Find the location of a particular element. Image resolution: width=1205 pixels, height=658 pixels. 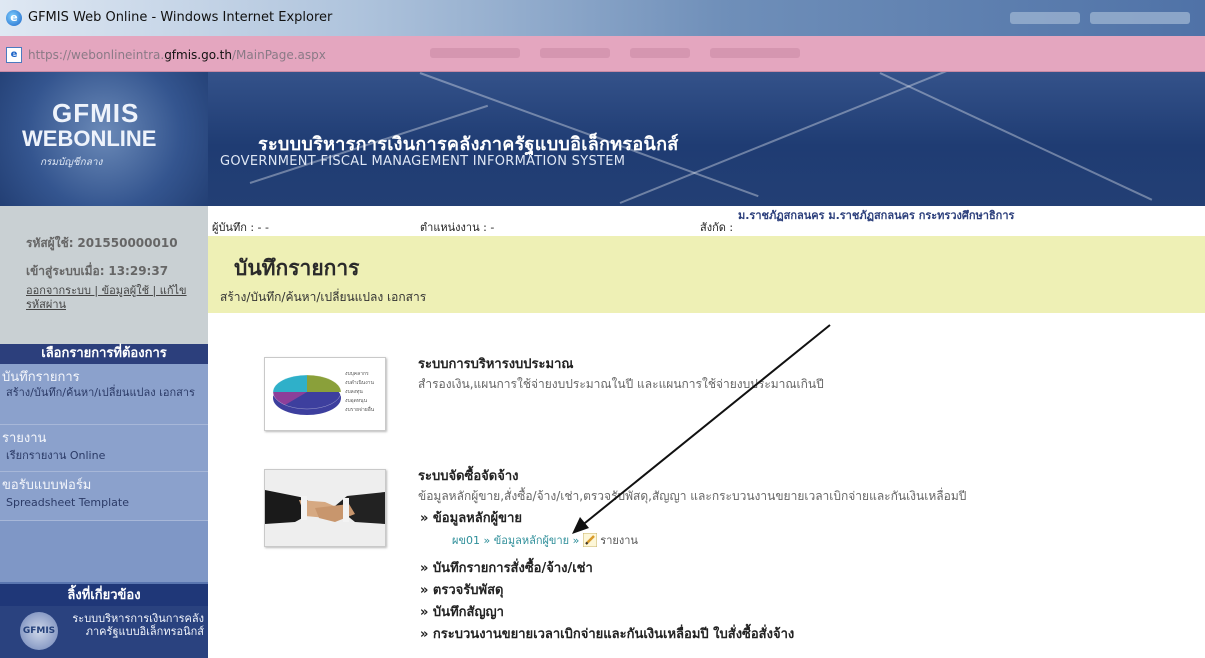

sidebar-item-label: บันทึกรายการ is located at coordinates (41, 377).